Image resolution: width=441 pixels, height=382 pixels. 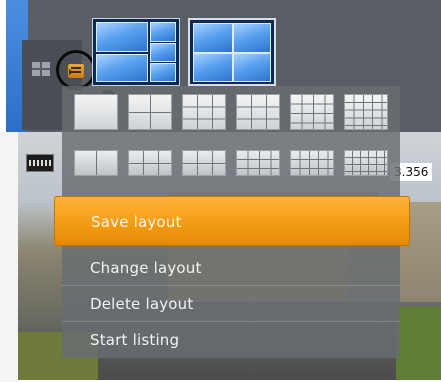 I want to click on grid-1plus5-icon, so click(x=204, y=112).